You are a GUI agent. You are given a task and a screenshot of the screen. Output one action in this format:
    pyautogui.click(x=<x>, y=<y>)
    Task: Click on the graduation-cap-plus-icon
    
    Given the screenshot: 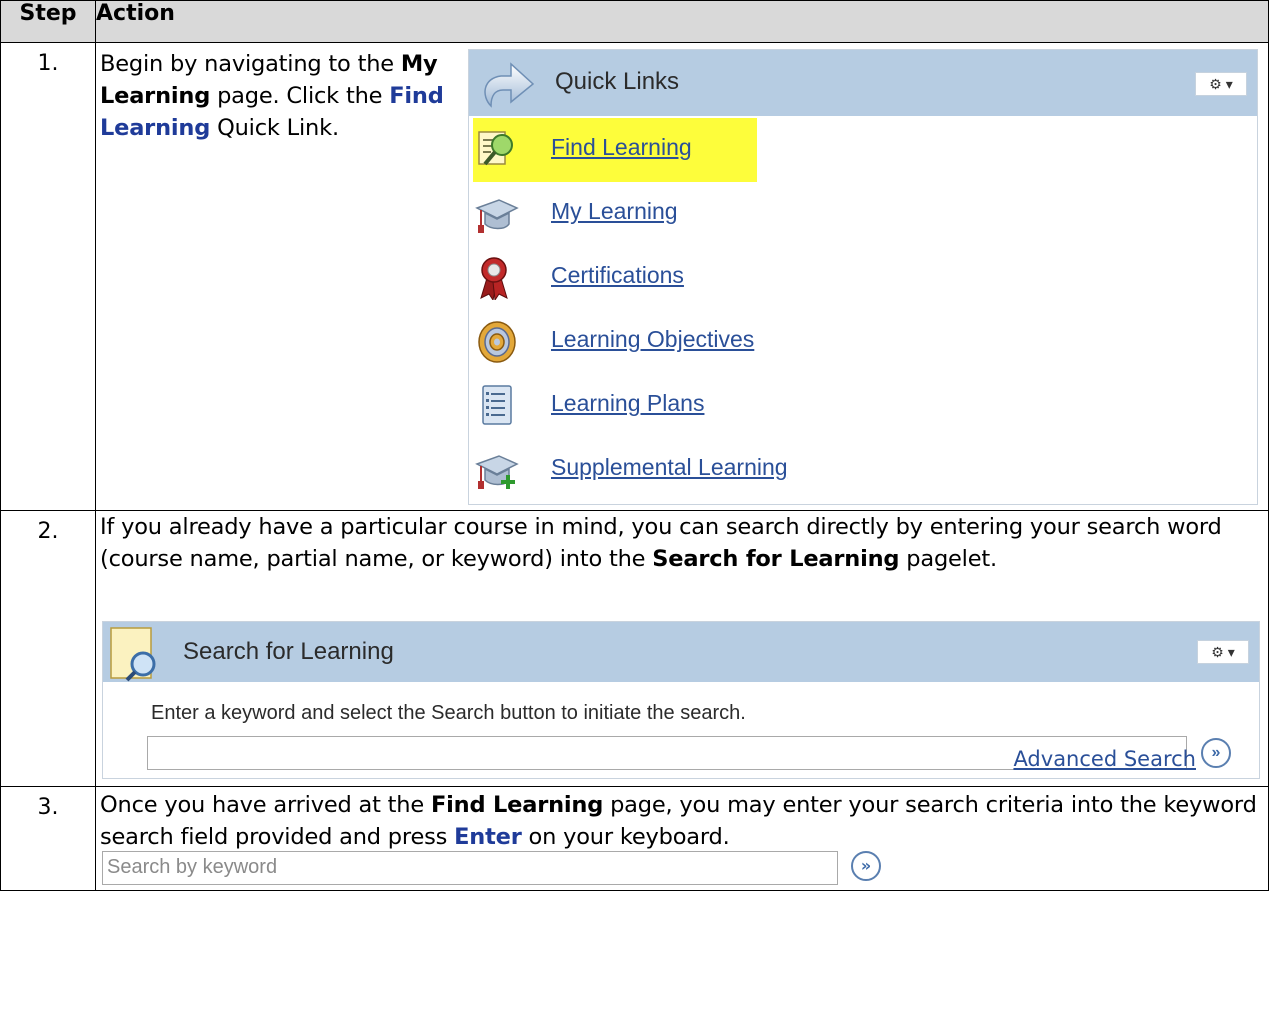 What is the action you would take?
    pyautogui.click(x=497, y=470)
    